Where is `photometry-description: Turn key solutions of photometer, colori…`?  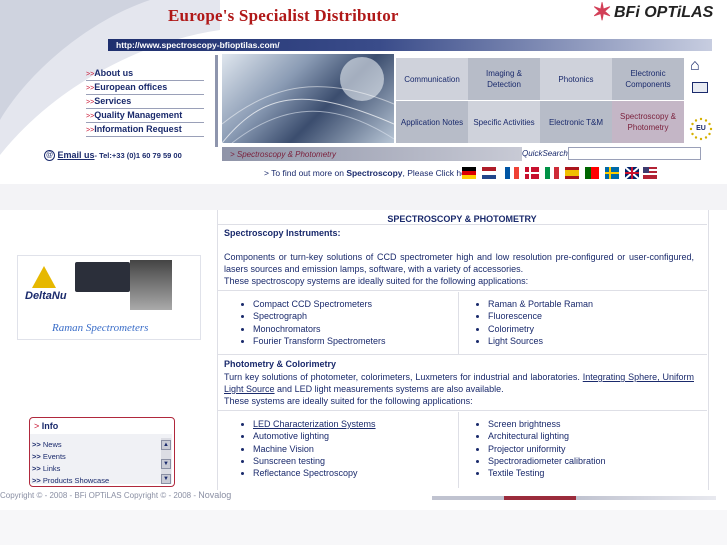
photometry-description: Turn key solutions of photometer, colori… is located at coordinates (459, 383).